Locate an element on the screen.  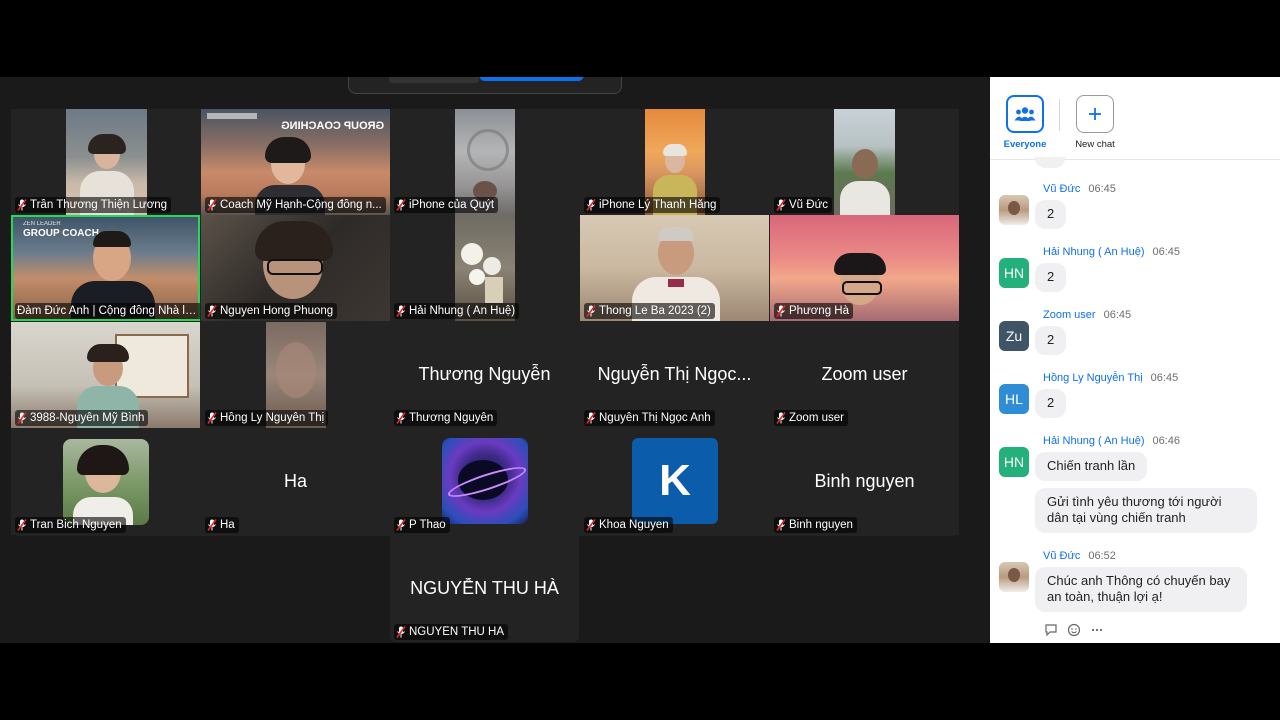
participant-name-tag: Khoa Nguyen is located at coordinates (628, 525).